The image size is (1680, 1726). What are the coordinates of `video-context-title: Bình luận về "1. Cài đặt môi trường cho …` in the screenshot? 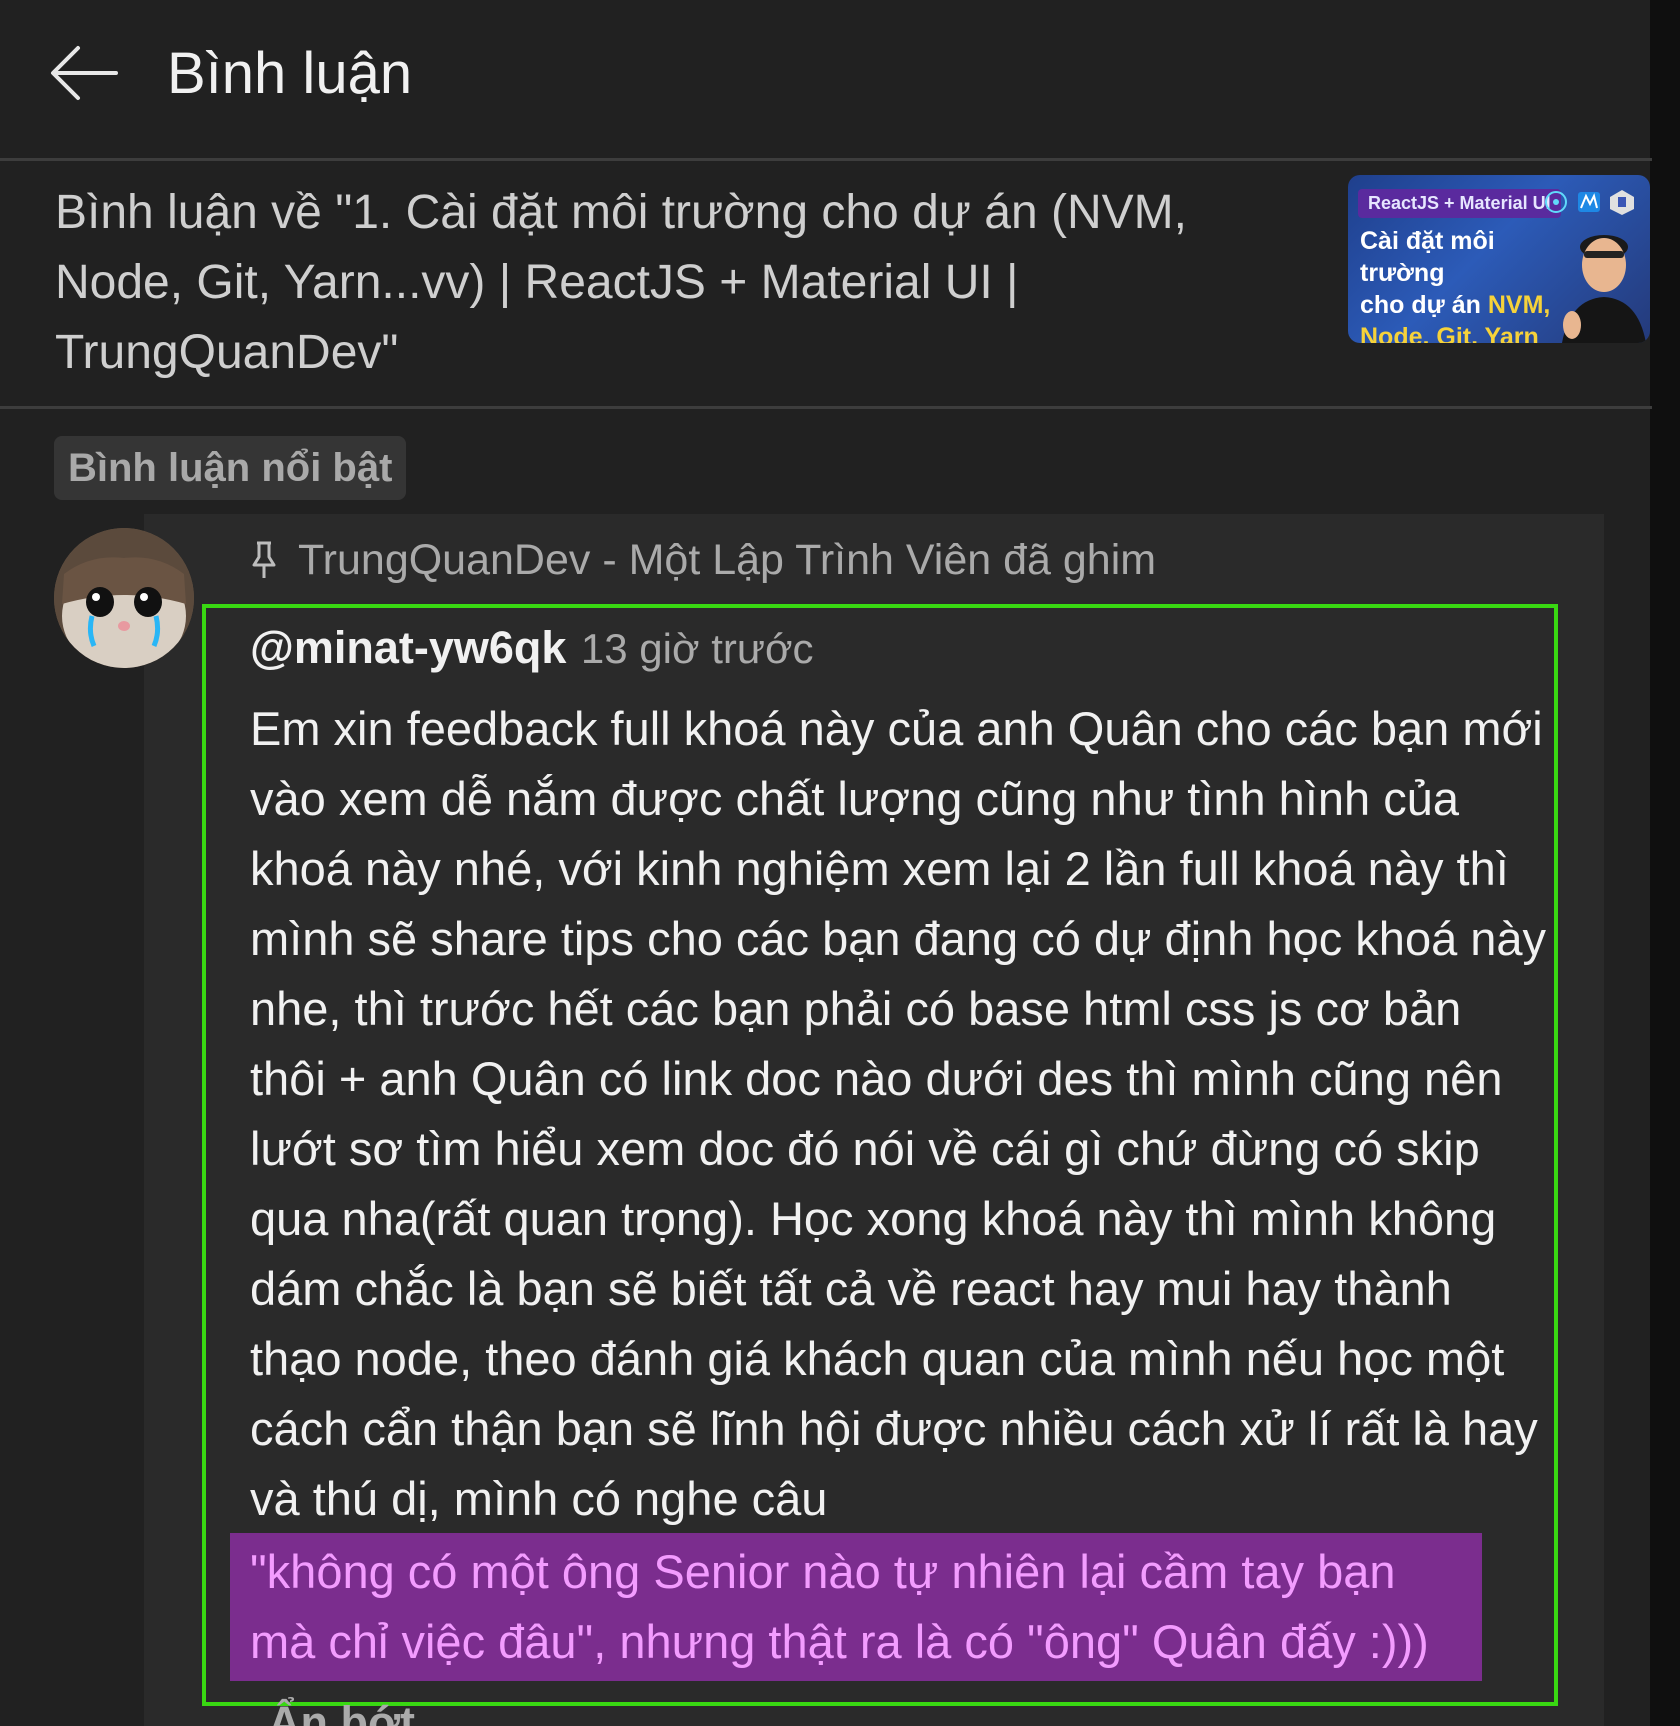 It's located at (621, 282).